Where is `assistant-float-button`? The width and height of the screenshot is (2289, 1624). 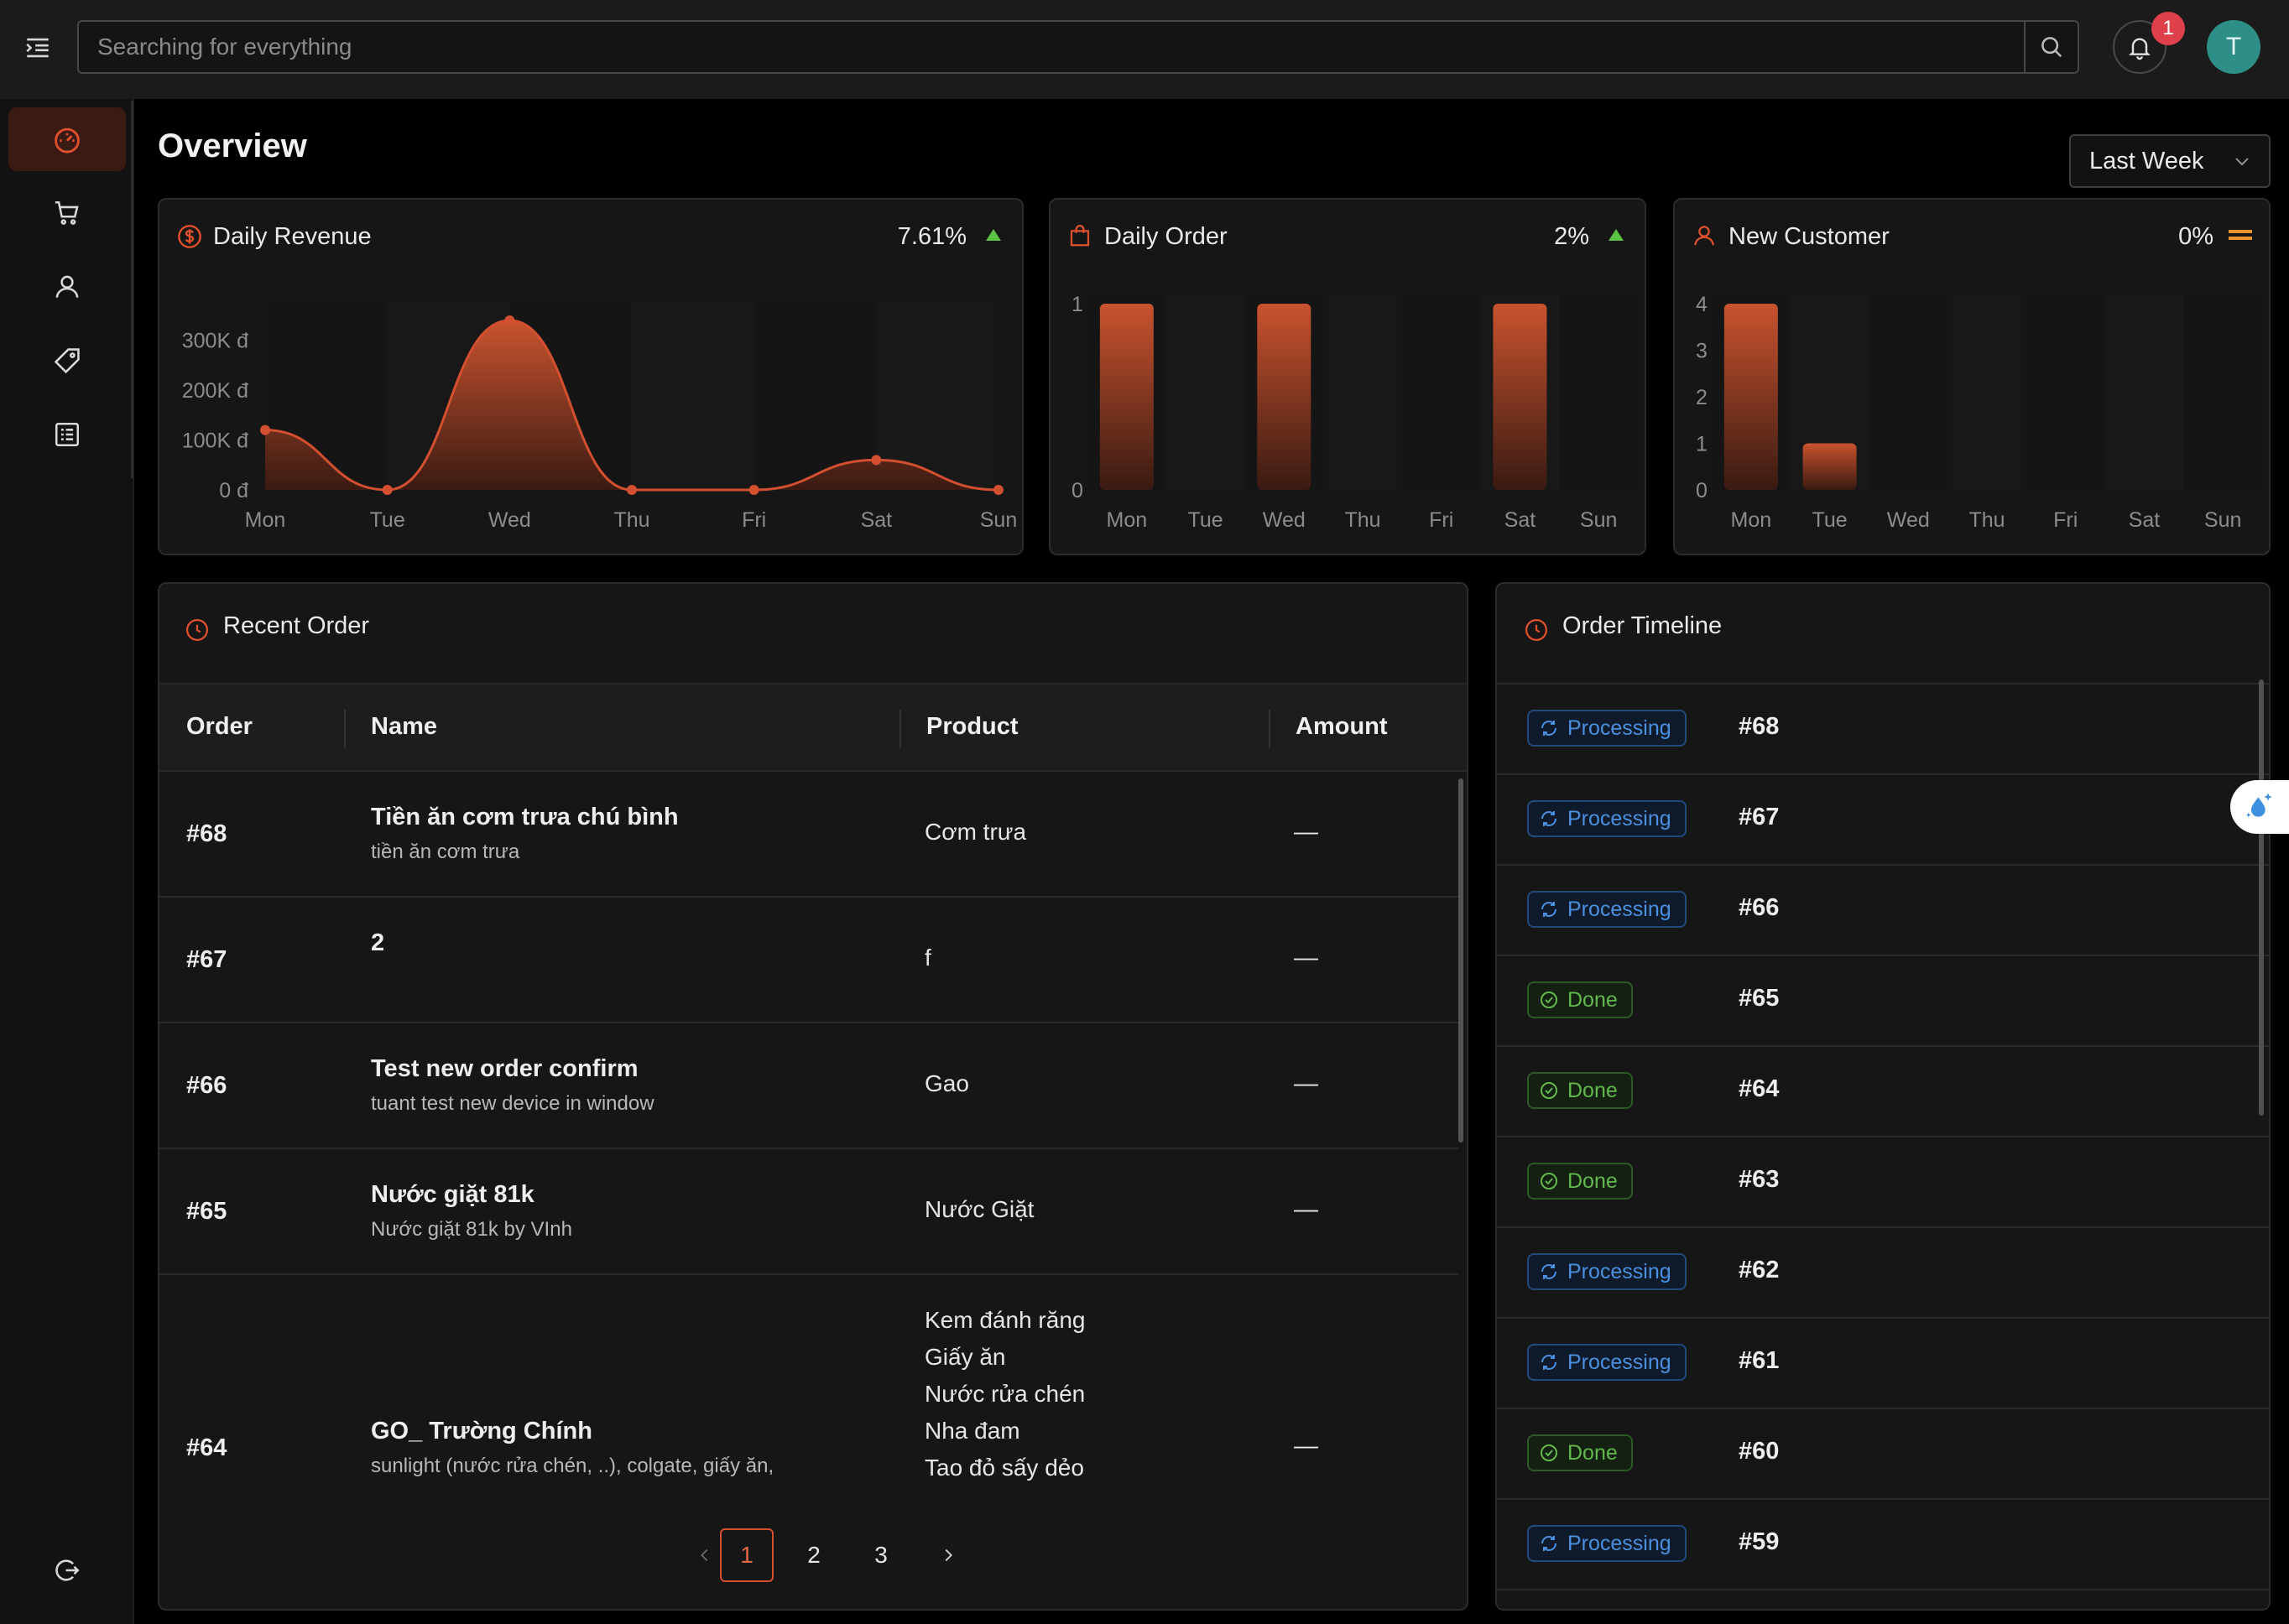 assistant-float-button is located at coordinates (2259, 807).